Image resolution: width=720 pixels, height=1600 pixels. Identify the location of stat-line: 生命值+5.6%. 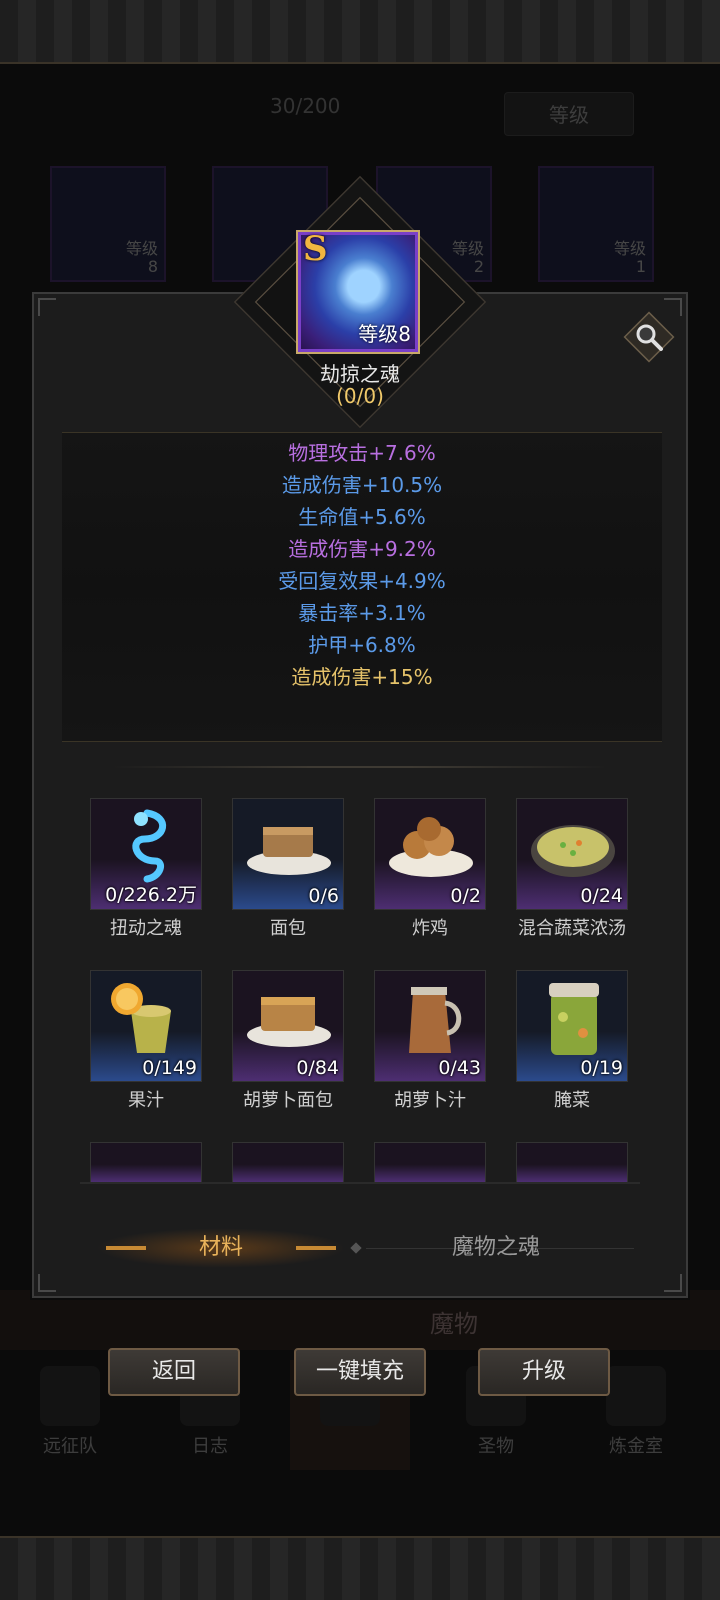
(362, 517).